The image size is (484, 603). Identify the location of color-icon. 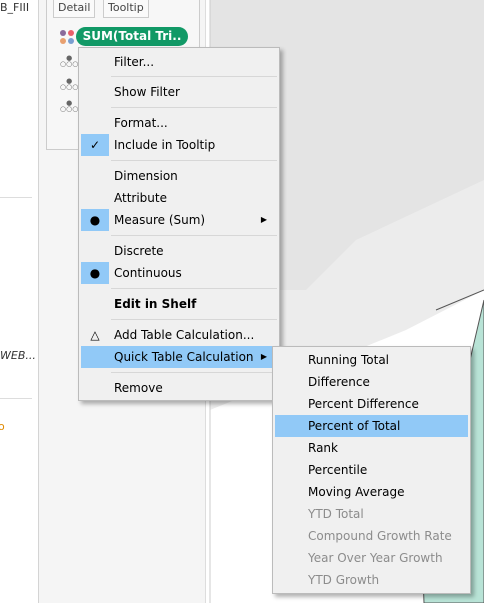
(67, 37).